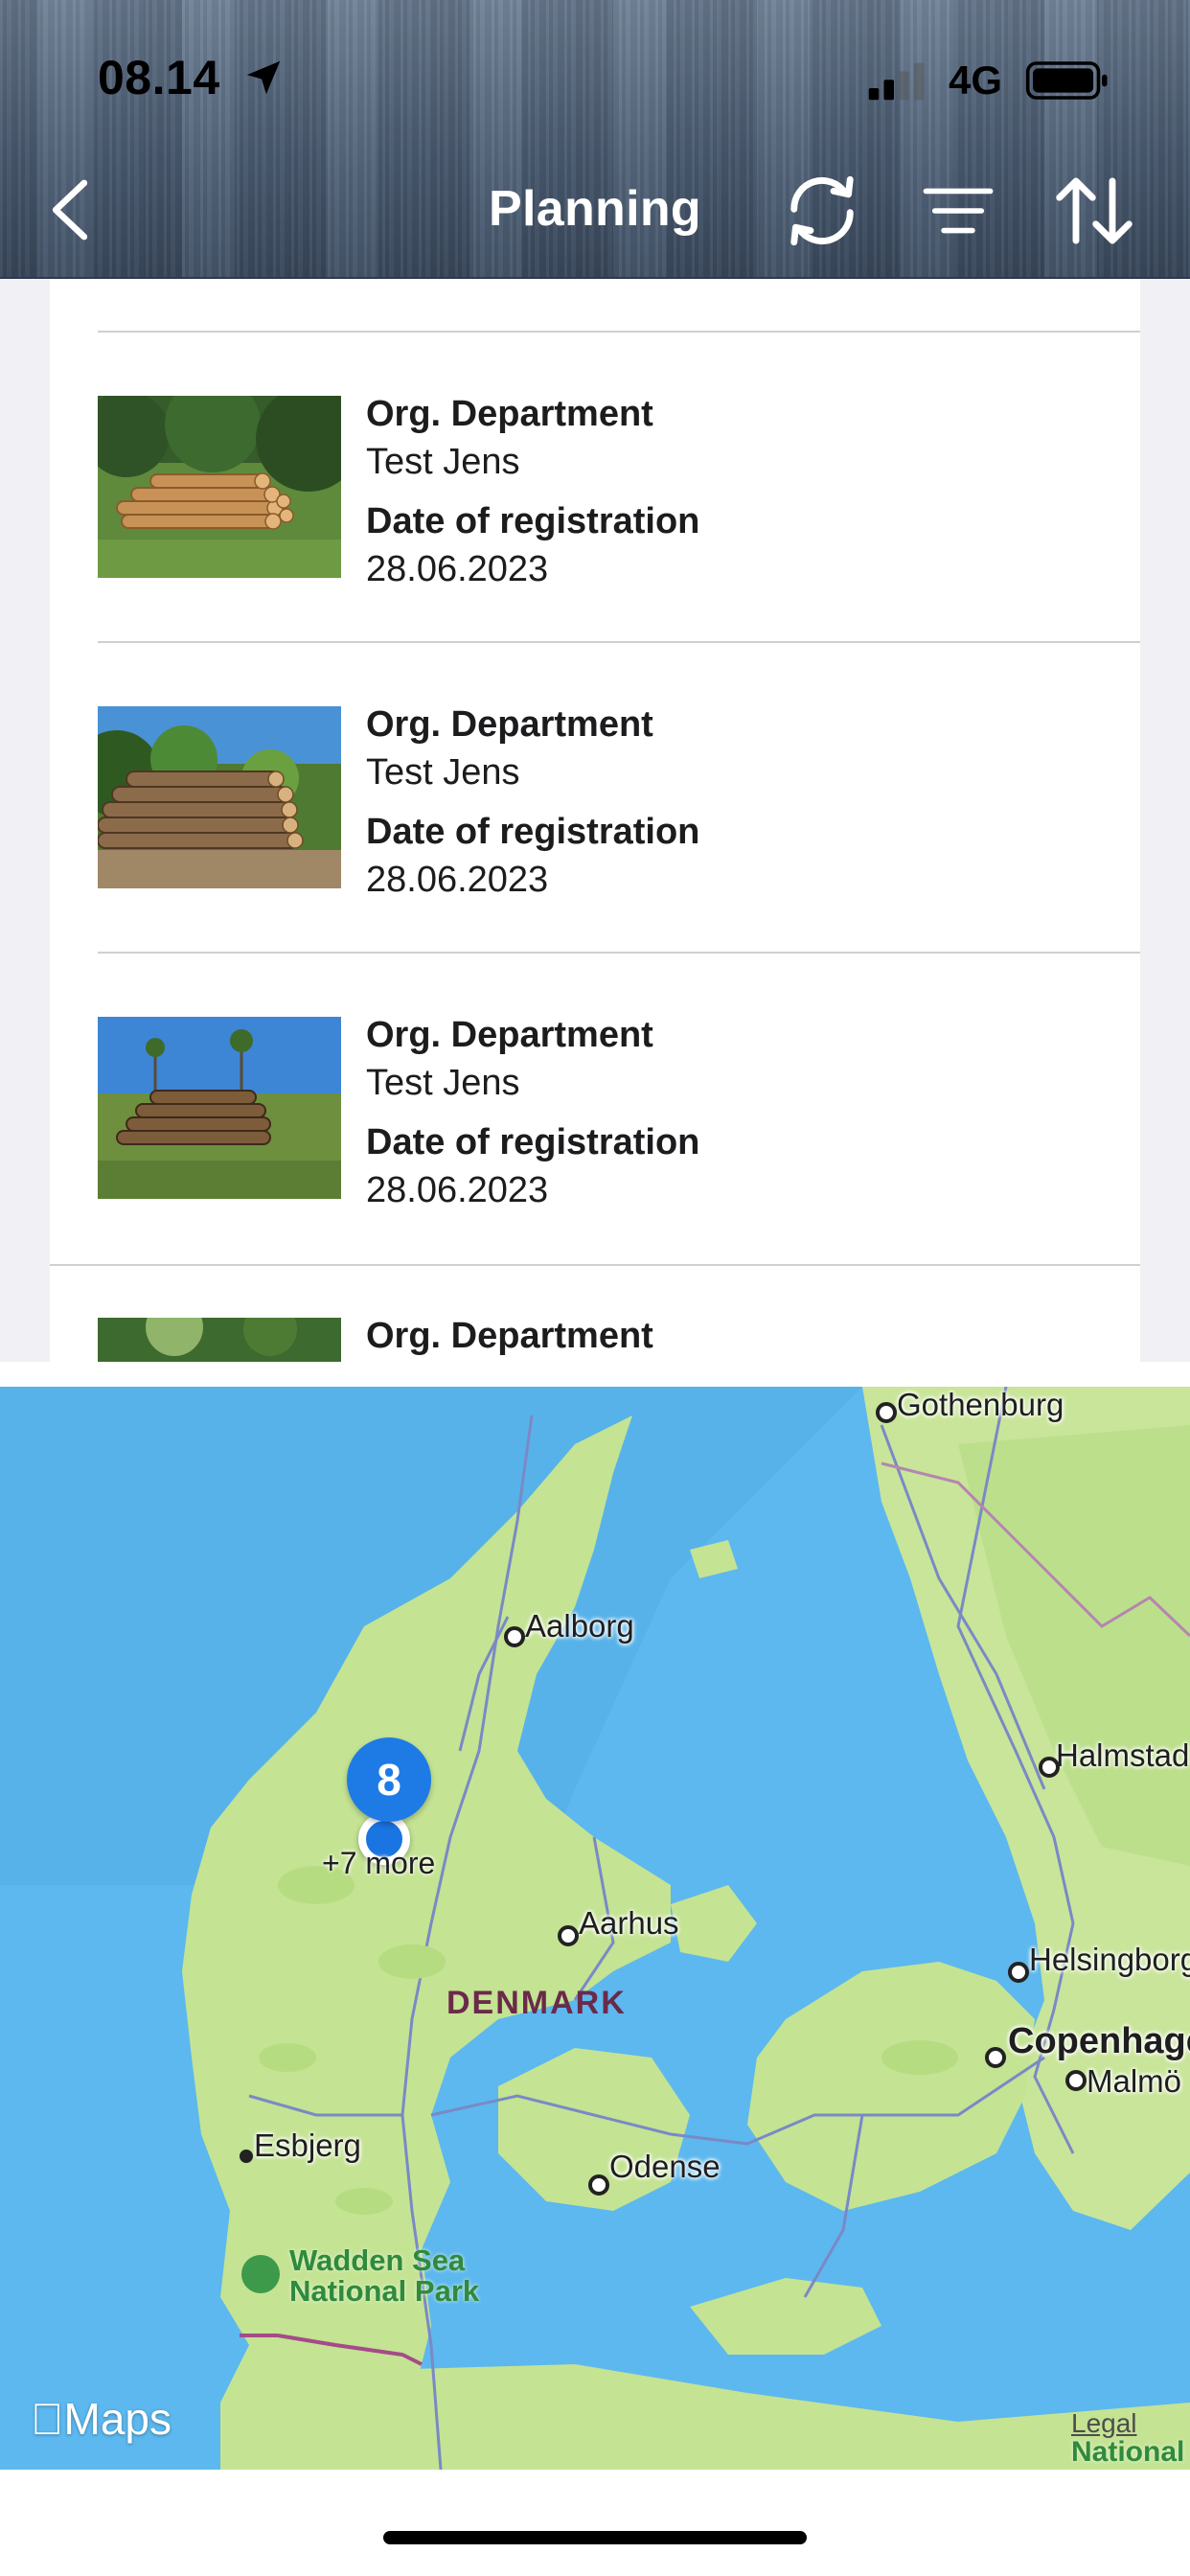  What do you see at coordinates (959, 211) in the screenshot?
I see `filter-icon` at bounding box center [959, 211].